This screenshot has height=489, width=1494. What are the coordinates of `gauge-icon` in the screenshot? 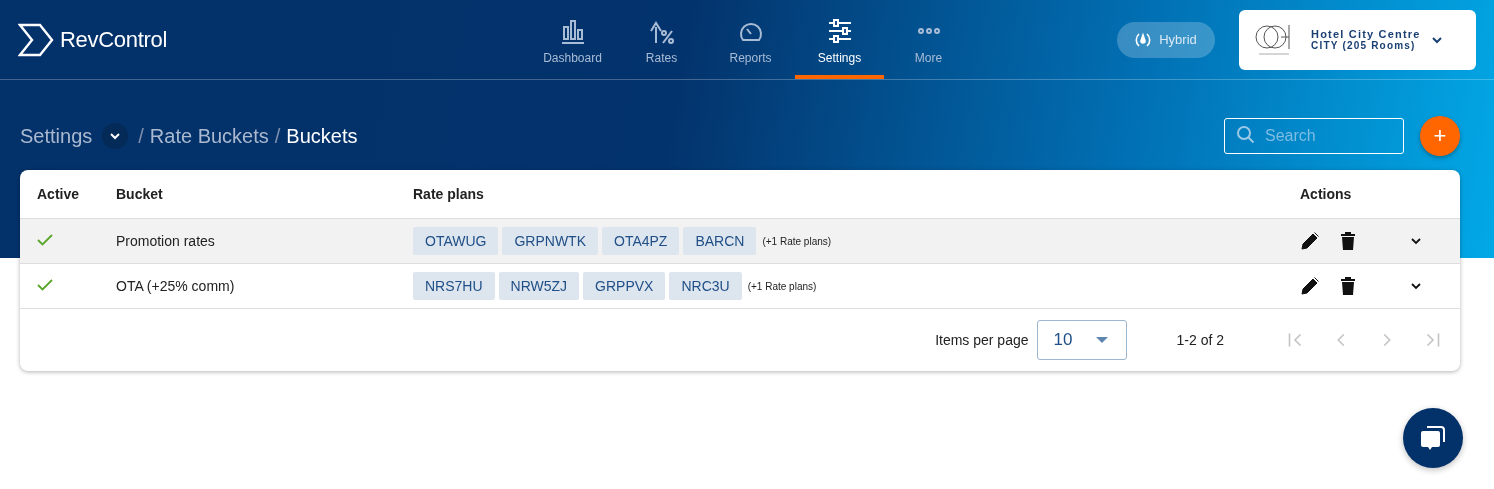 It's located at (750, 31).